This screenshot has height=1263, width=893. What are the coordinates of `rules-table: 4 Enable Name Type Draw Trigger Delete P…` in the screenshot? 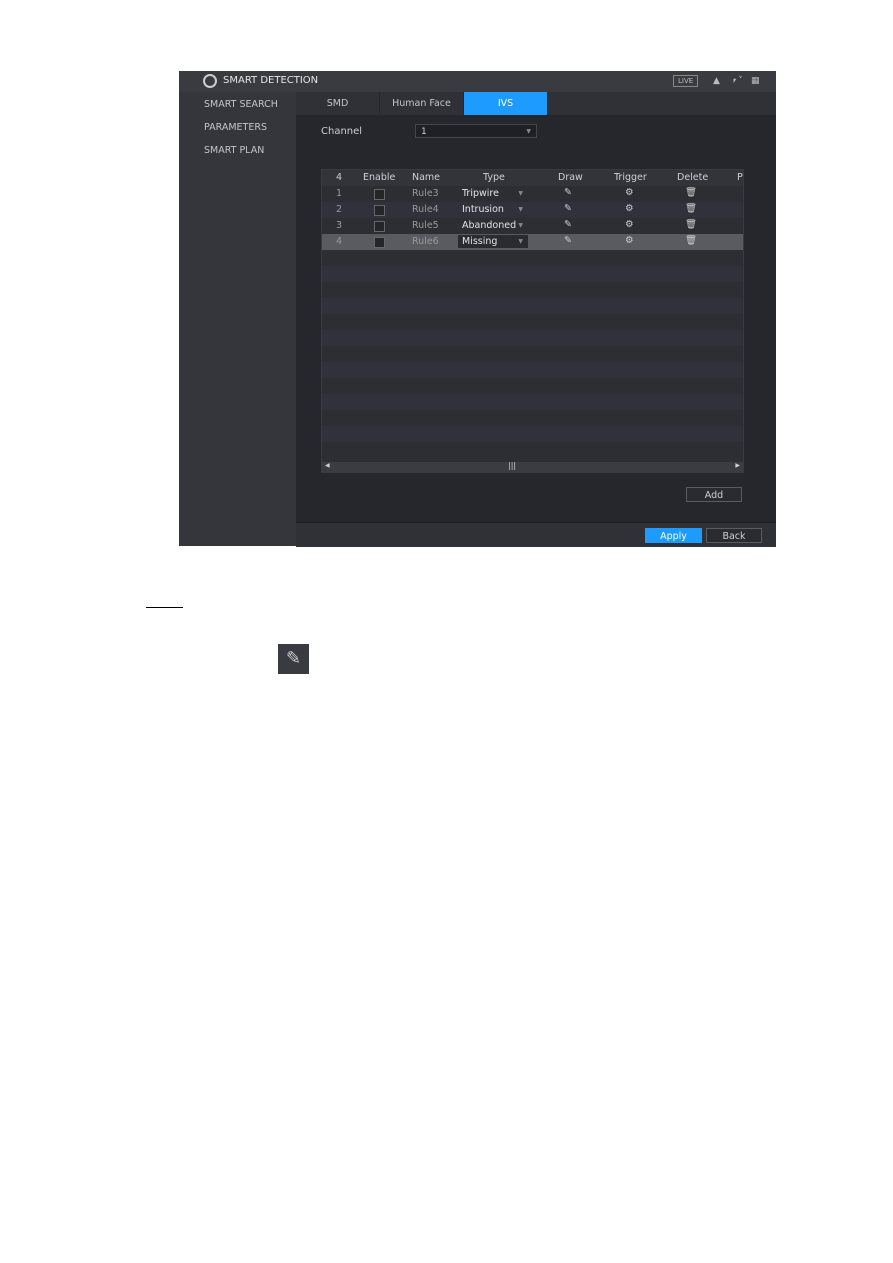 It's located at (532, 321).